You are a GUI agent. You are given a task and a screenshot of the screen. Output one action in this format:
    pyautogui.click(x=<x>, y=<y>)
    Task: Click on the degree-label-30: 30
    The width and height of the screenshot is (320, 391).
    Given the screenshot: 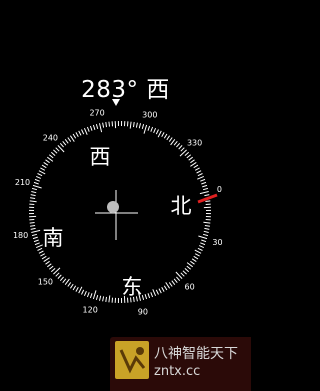 What is the action you would take?
    pyautogui.click(x=217, y=242)
    